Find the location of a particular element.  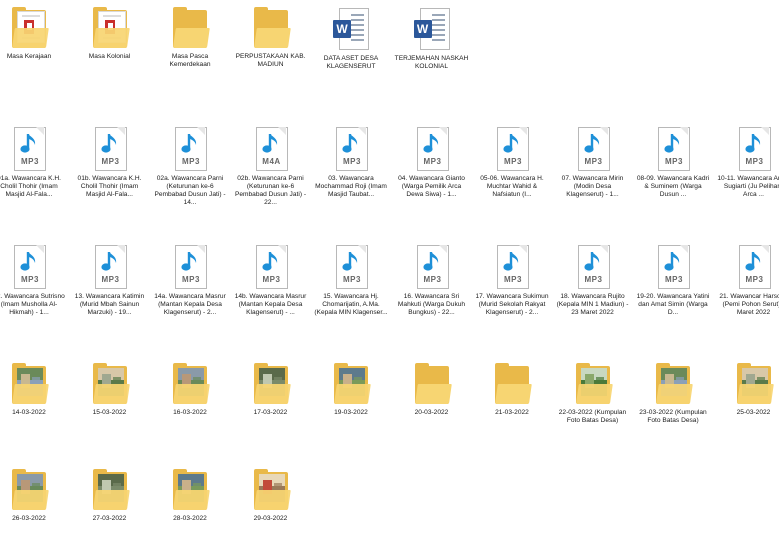

folder-item: 21-03-2022 is located at coordinates (512, 389).